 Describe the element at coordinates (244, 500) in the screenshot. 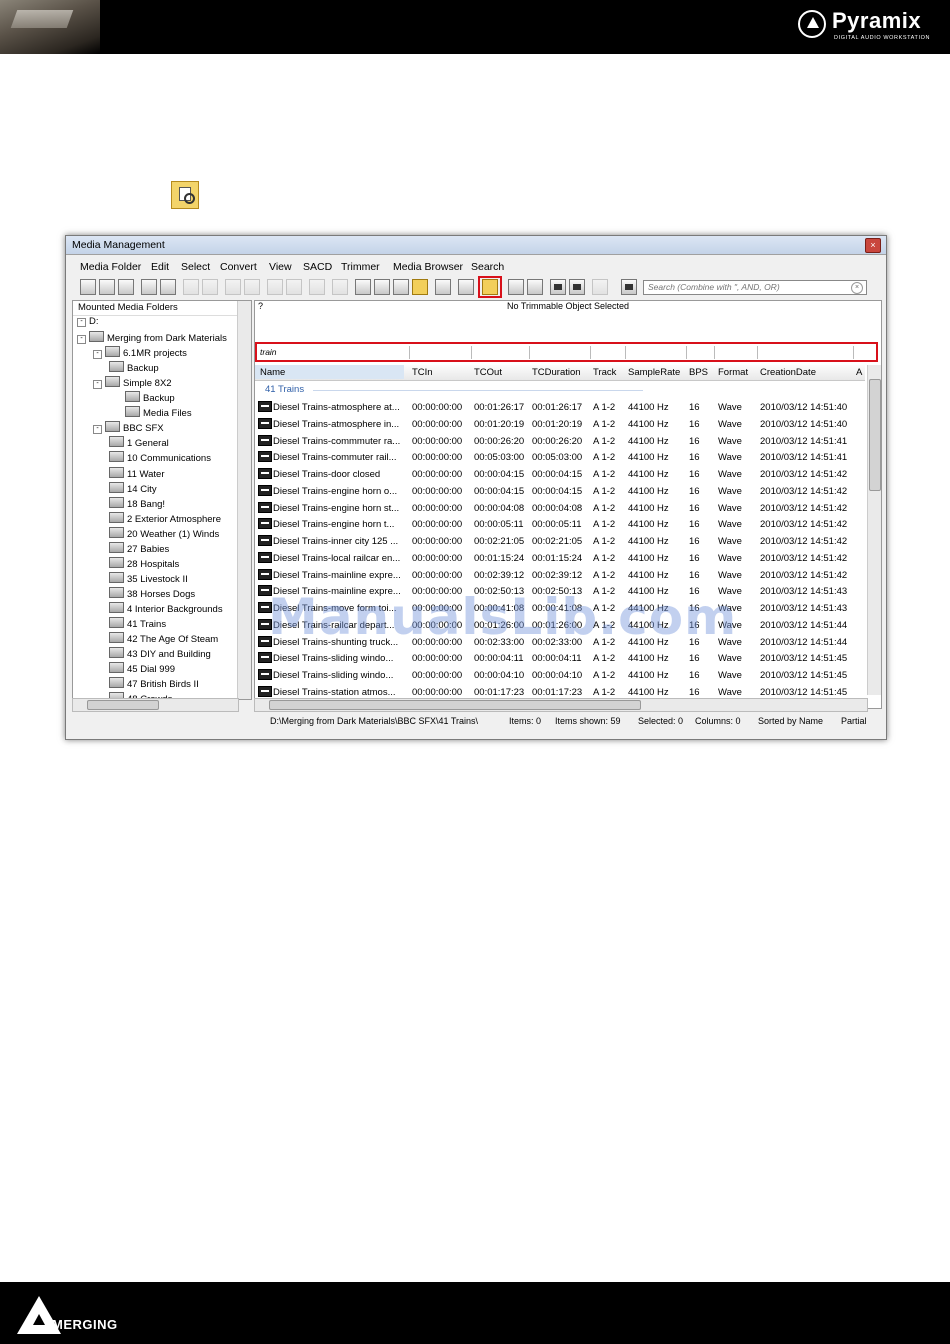

I see `folder-tree-scrollbar` at that location.